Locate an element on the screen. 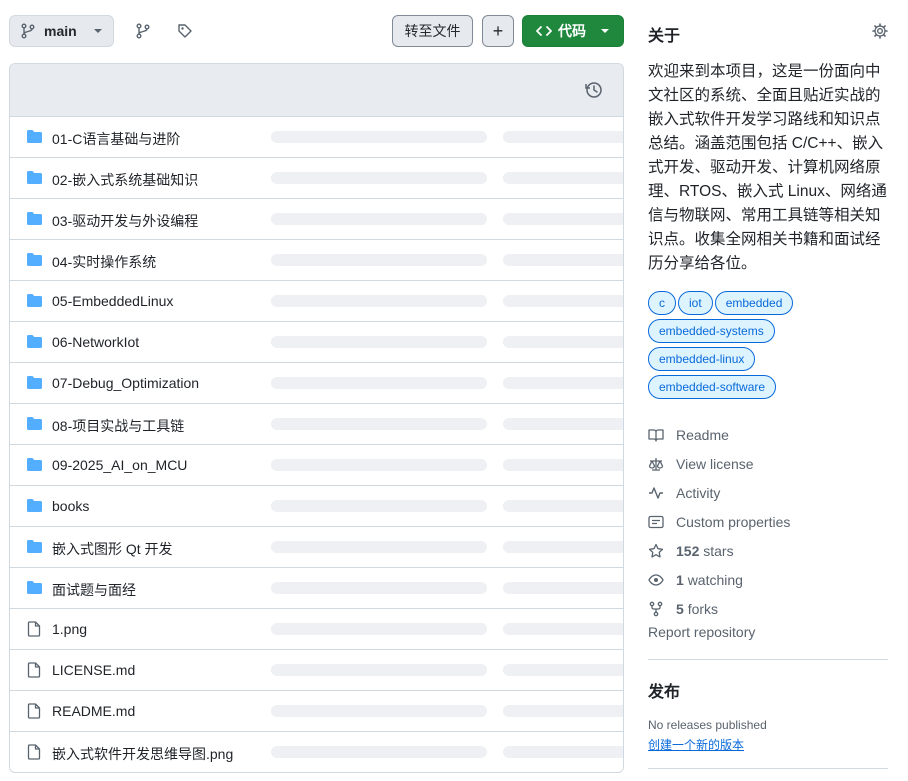 The image size is (908, 781). branch-selector-button: main is located at coordinates (61, 31).